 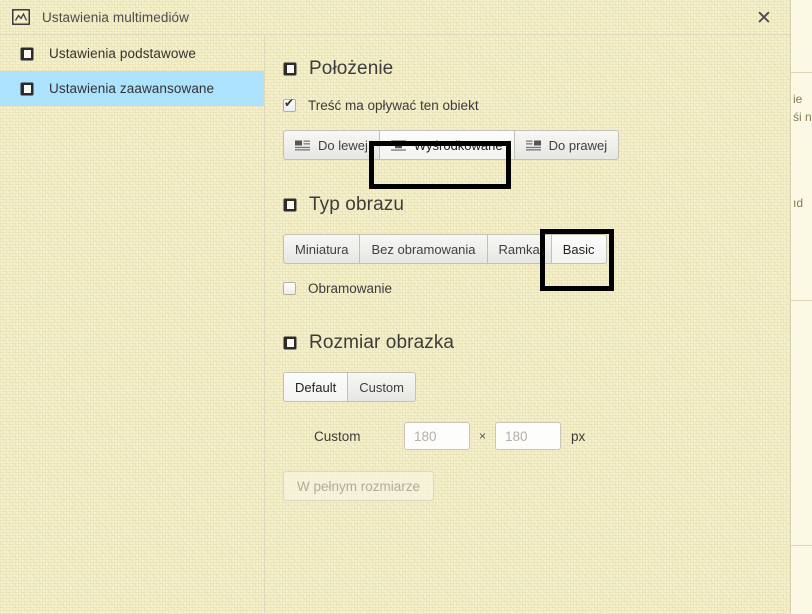 What do you see at coordinates (302, 145) in the screenshot?
I see `align-left-icon` at bounding box center [302, 145].